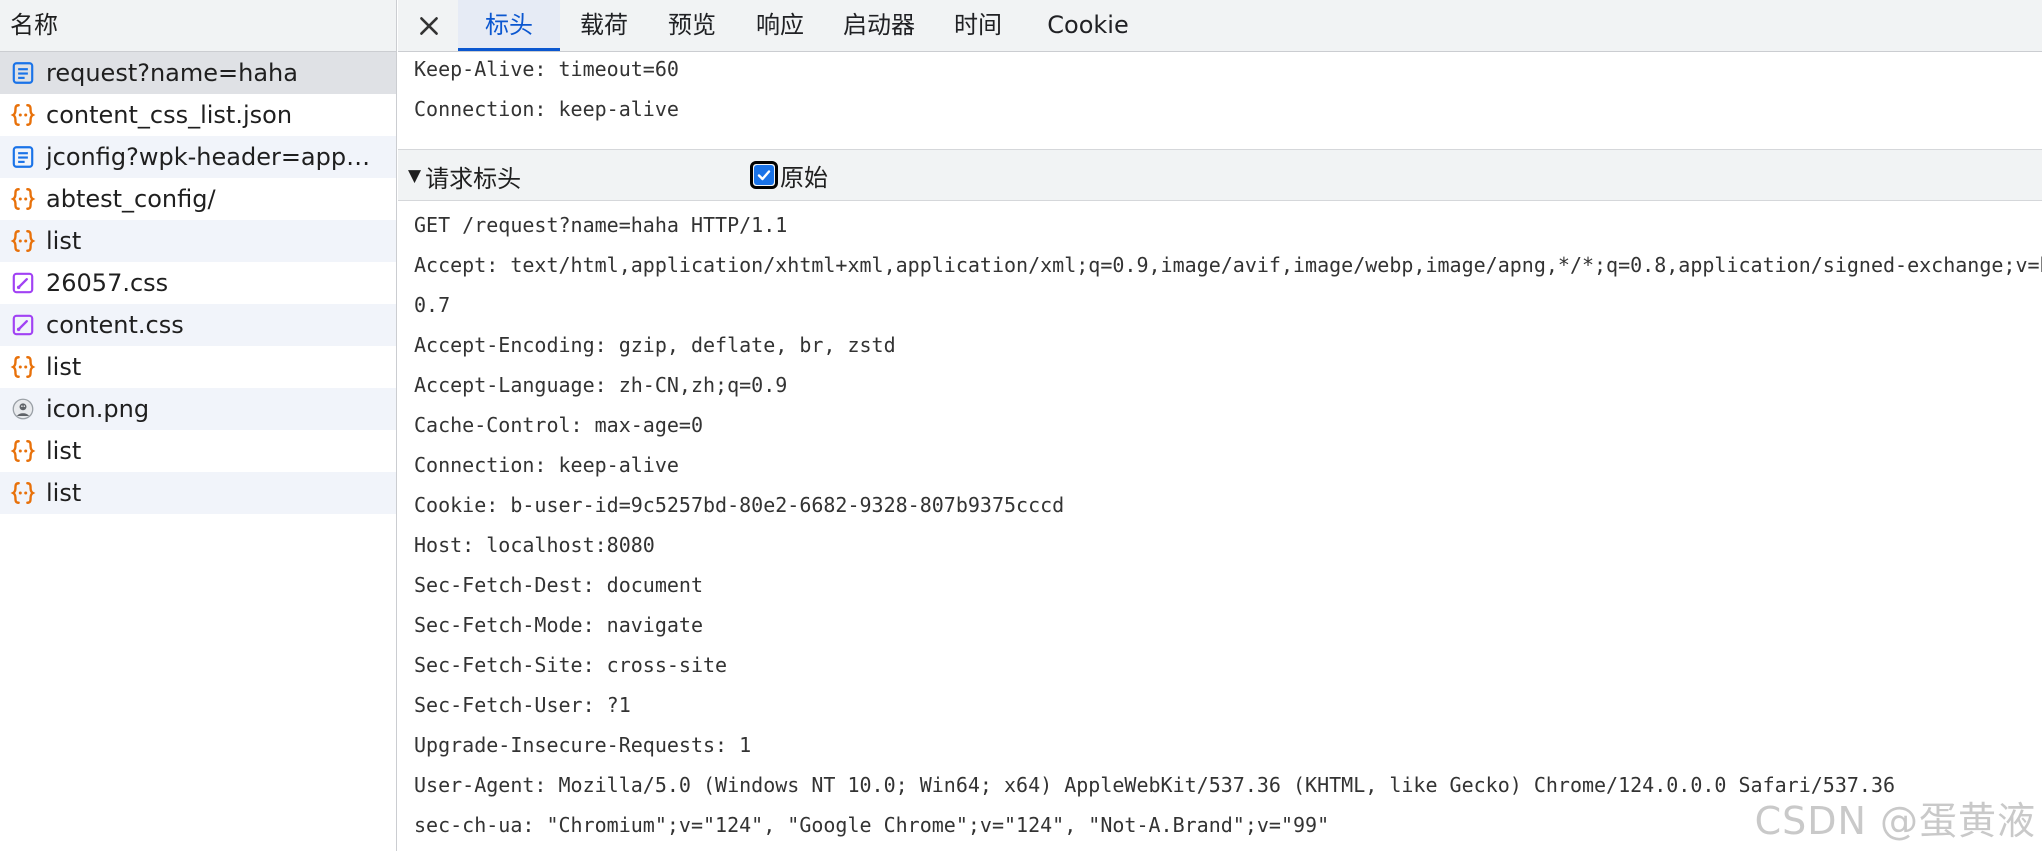 Image resolution: width=2042 pixels, height=851 pixels. I want to click on header-line: Cache-Control: max-age=0, so click(558, 425).